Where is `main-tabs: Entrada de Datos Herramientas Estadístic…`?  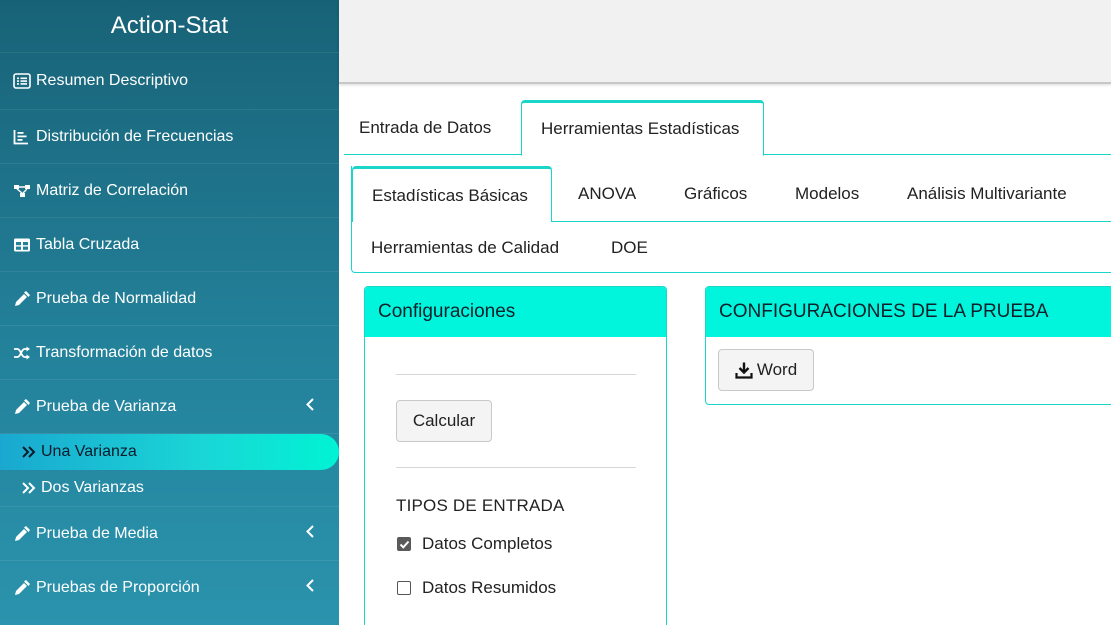 main-tabs: Entrada de Datos Herramientas Estadístic… is located at coordinates (727, 128).